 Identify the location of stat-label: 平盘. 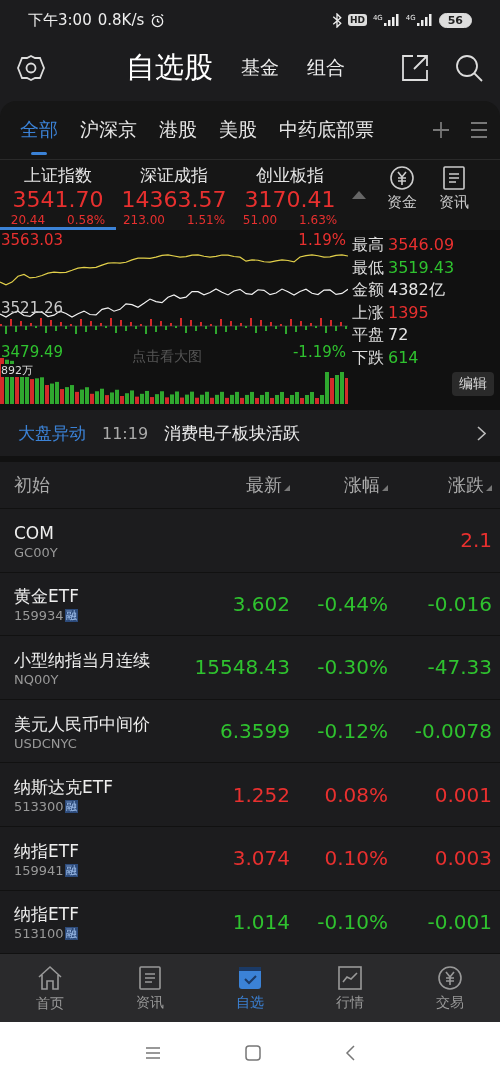
(368, 335).